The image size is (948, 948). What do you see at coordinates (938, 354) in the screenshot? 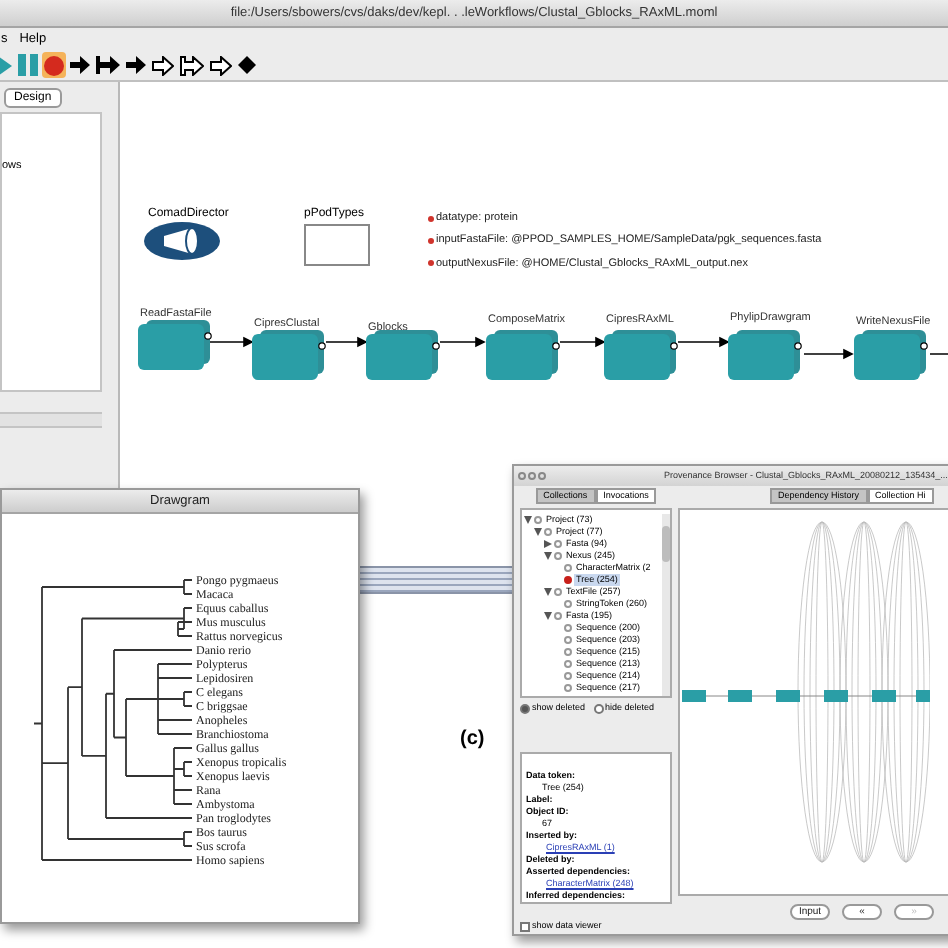
I see `connector-line` at bounding box center [938, 354].